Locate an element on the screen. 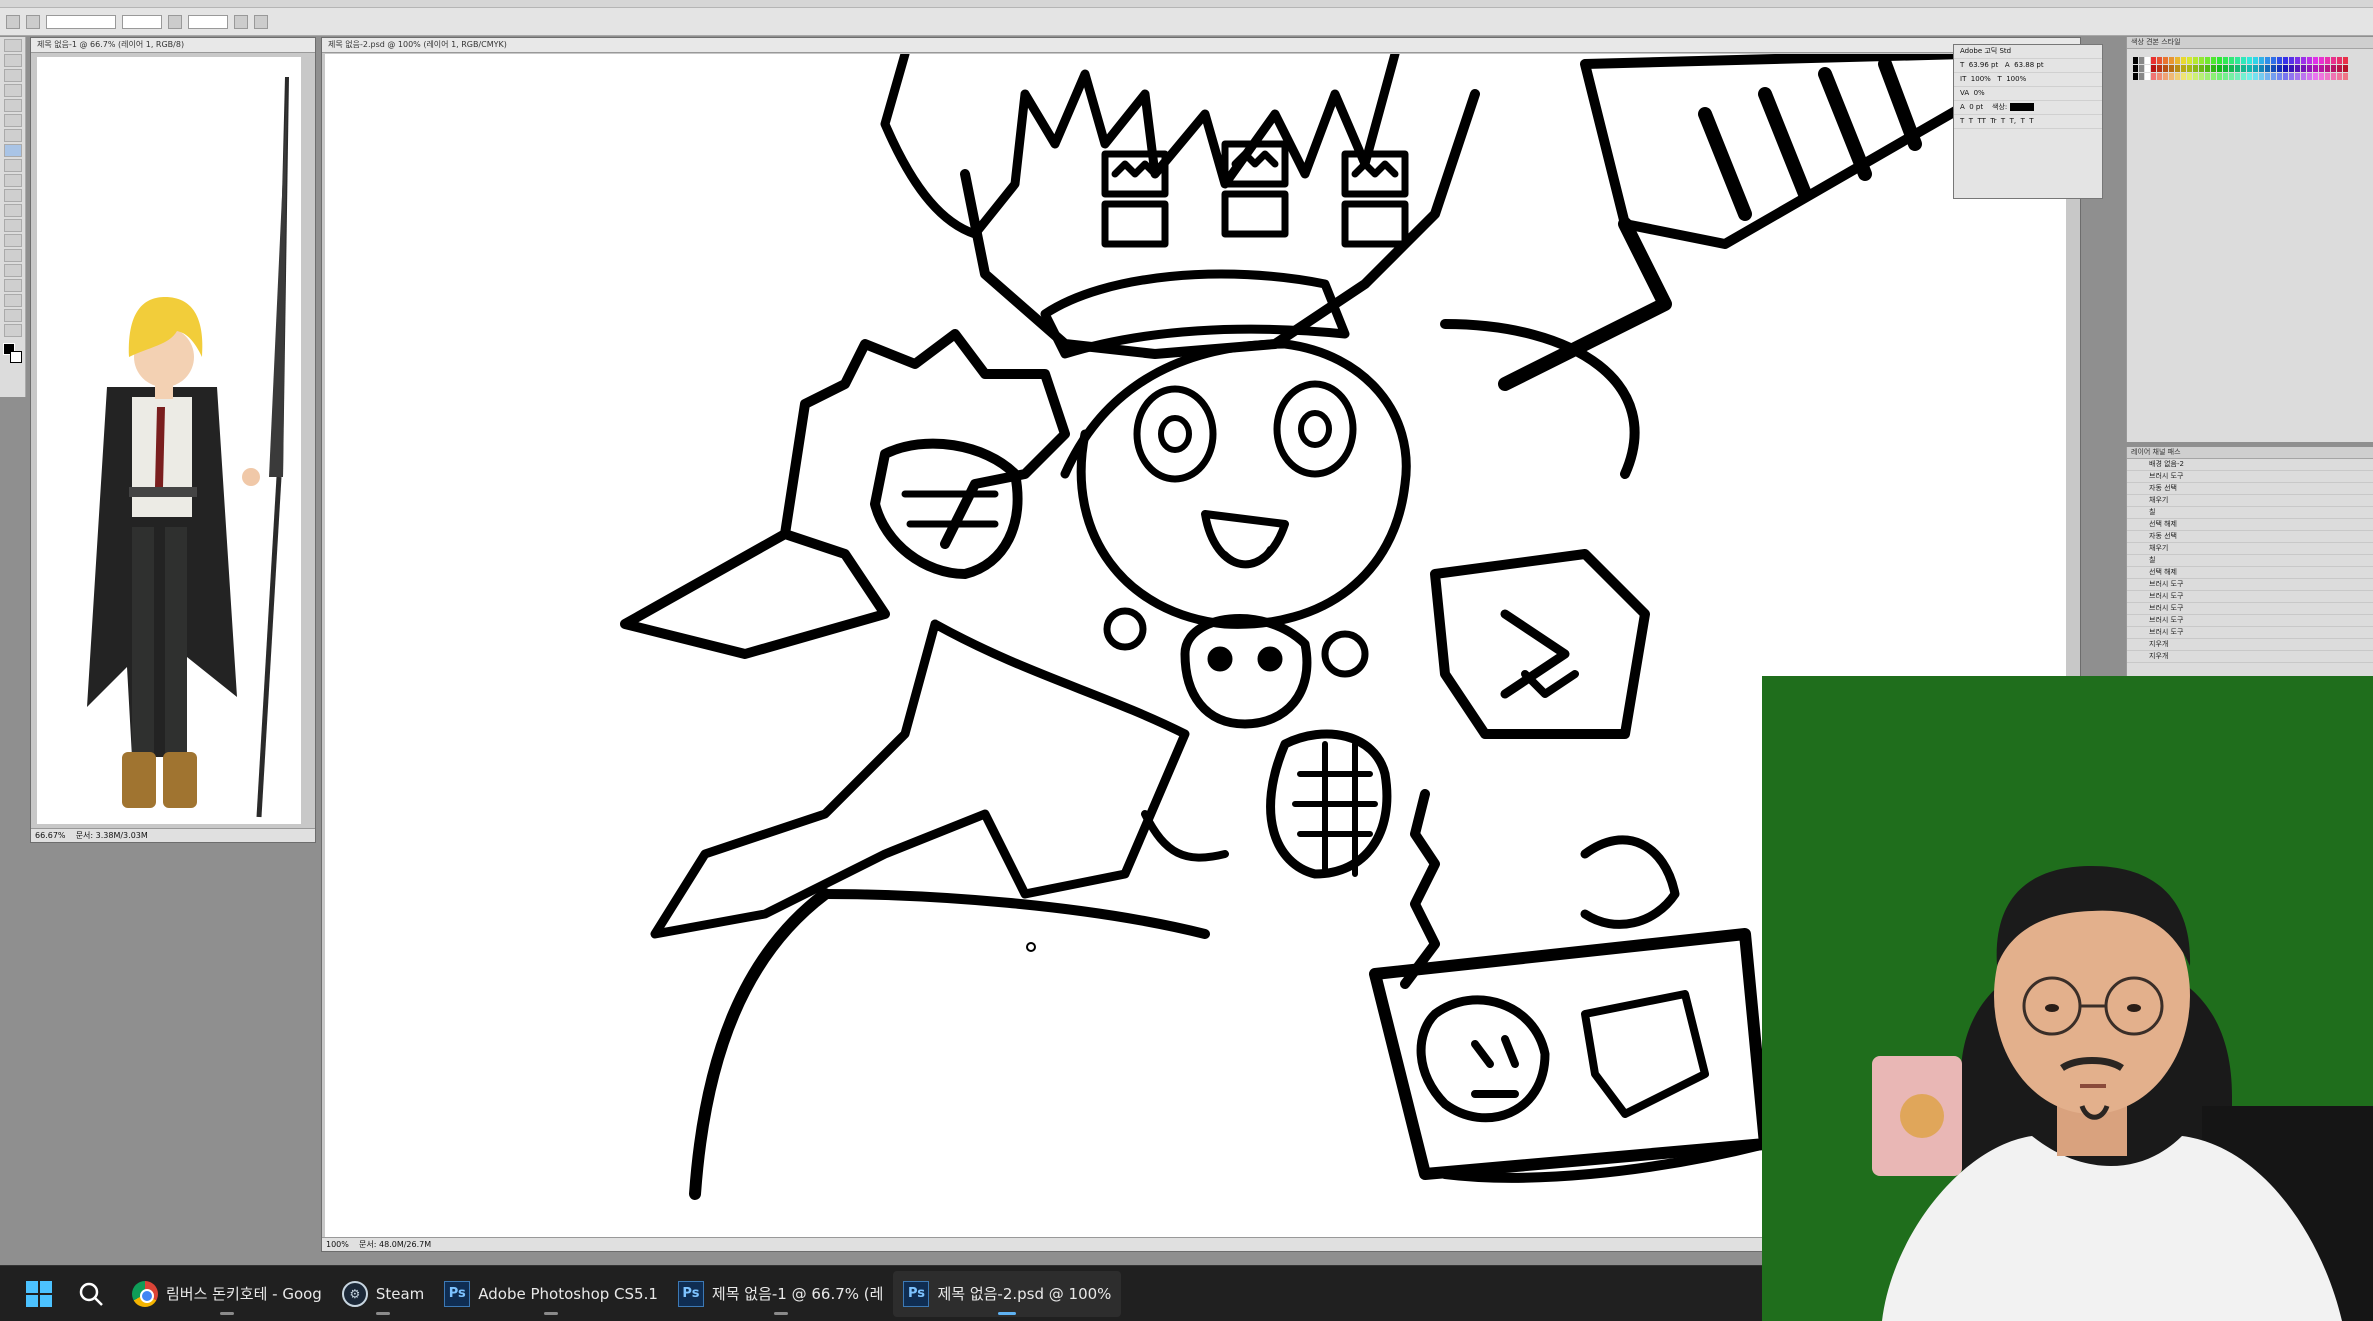  history-item: 선택 해제 is located at coordinates (2250, 573).